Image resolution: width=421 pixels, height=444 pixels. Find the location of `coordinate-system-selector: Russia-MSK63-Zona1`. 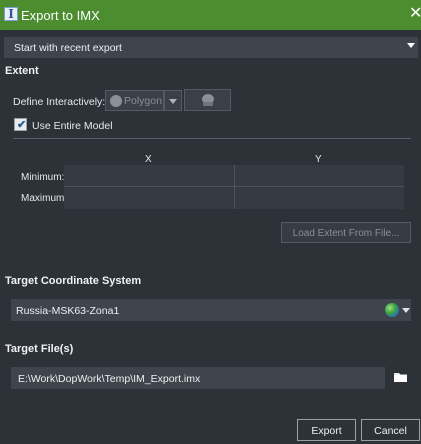

coordinate-system-selector: Russia-MSK63-Zona1 is located at coordinates (211, 310).